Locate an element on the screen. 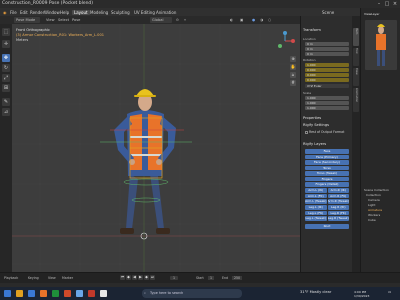 This screenshot has width=400, height=300. layer-button-arm-r-tweak: Arm.R (Tweak) is located at coordinates (338, 201).